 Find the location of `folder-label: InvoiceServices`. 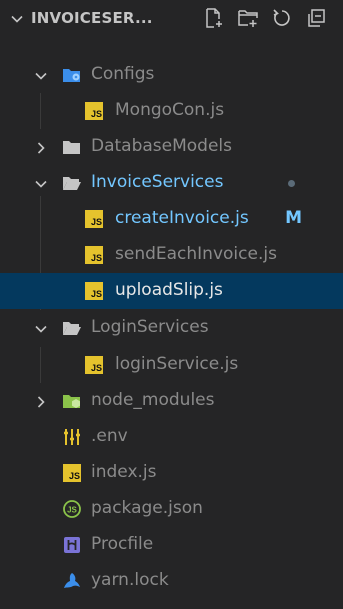

folder-label: InvoiceServices is located at coordinates (157, 182).